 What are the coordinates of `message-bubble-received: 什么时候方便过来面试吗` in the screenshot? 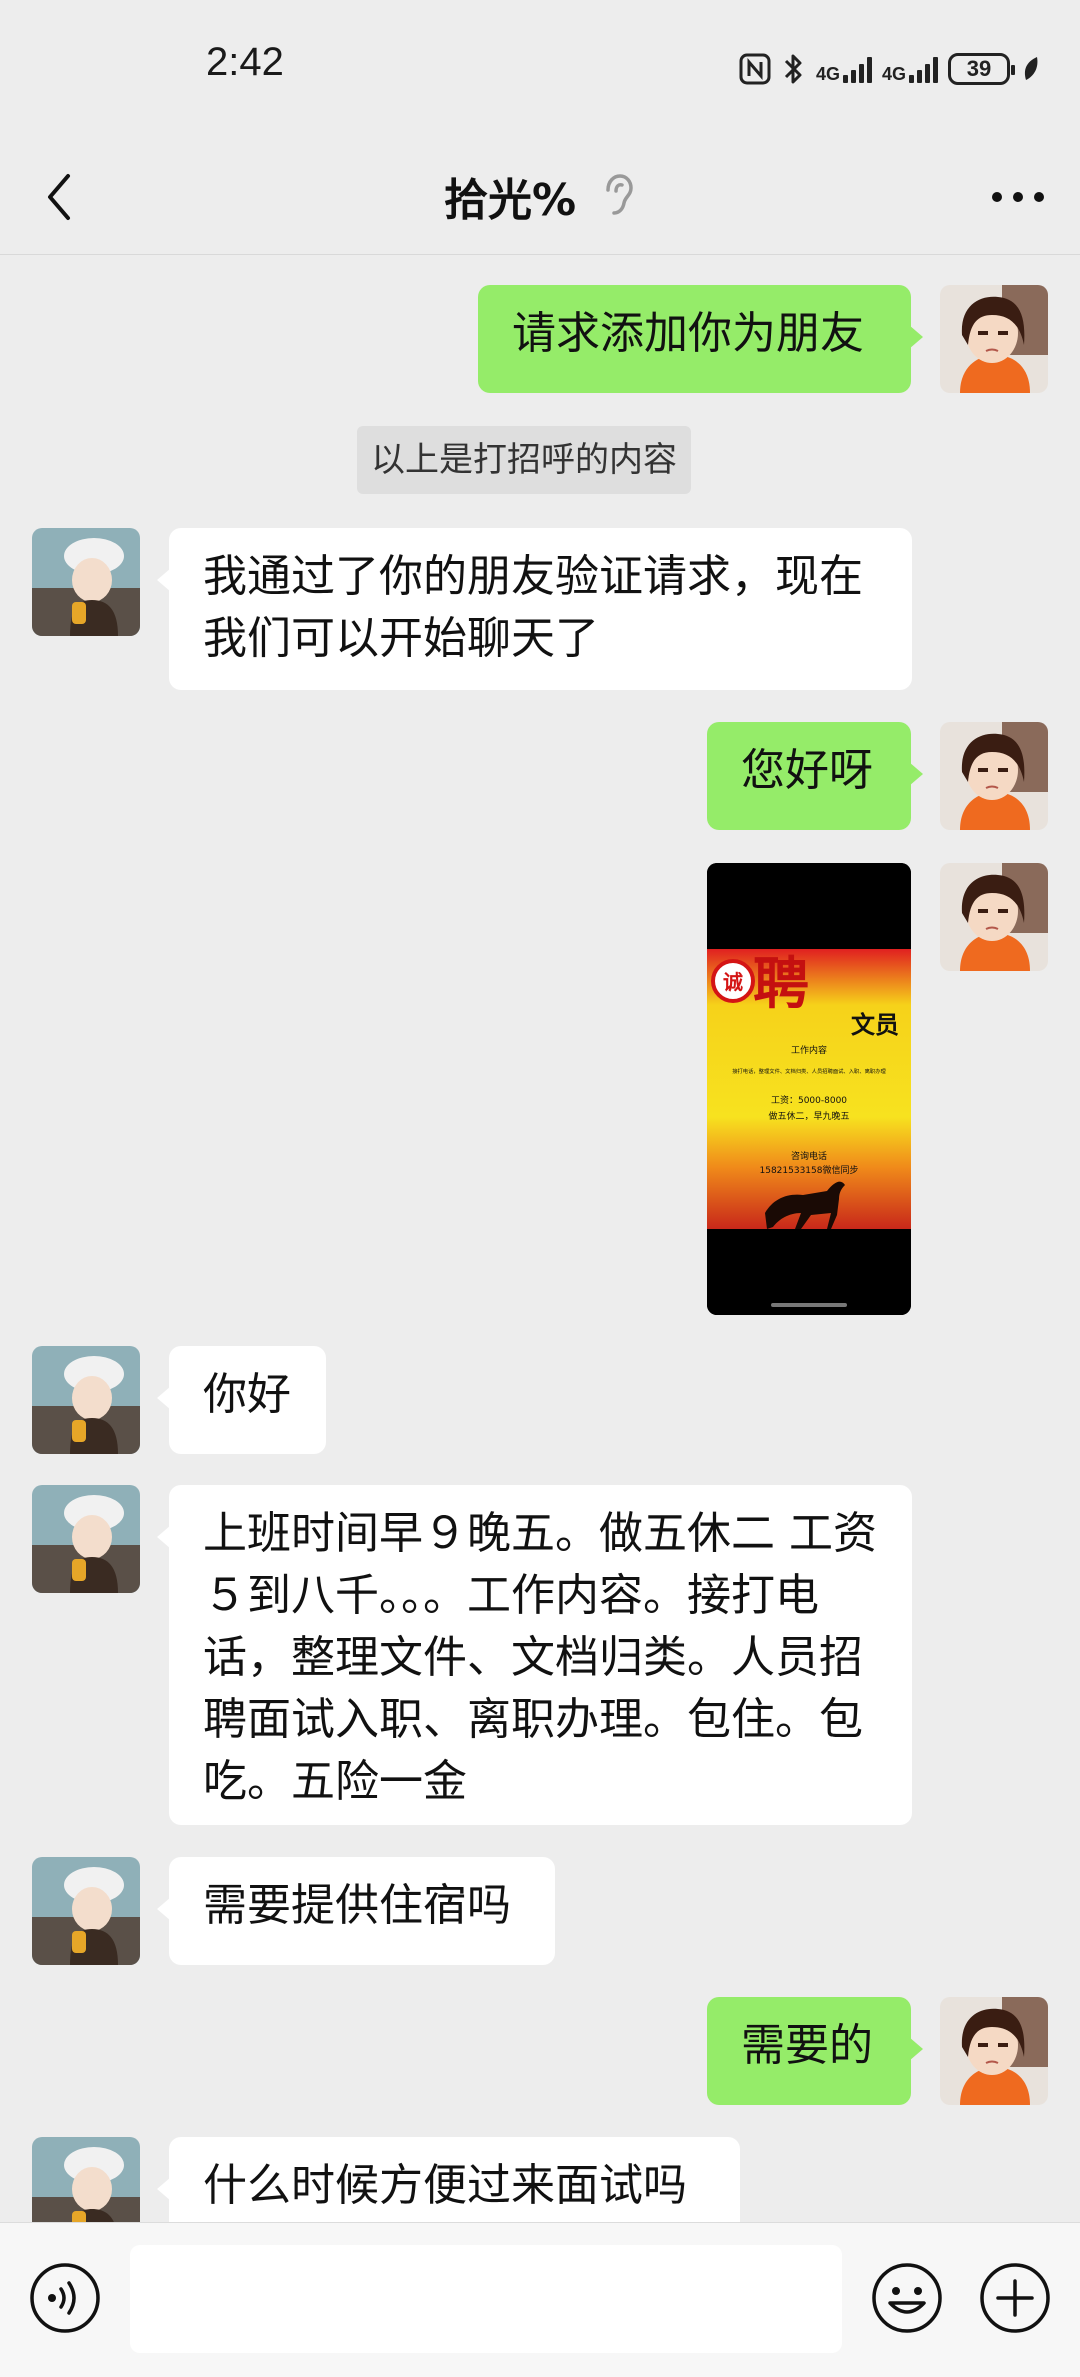 It's located at (448, 2181).